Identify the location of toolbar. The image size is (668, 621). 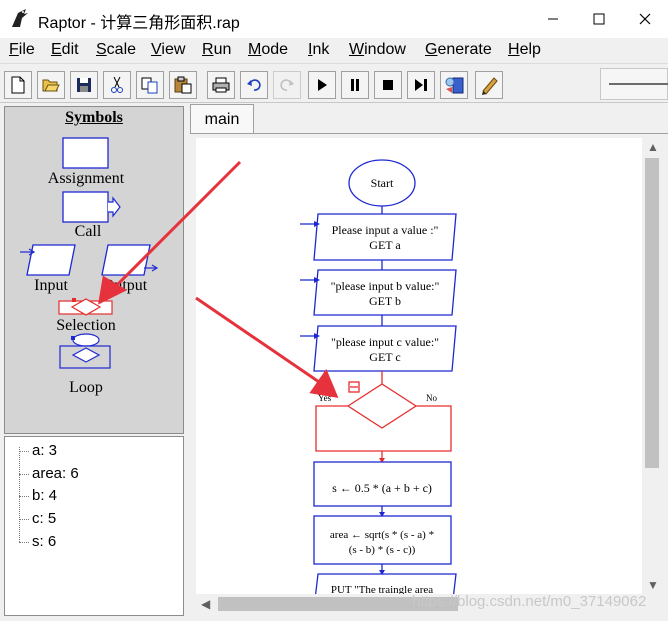
(334, 84).